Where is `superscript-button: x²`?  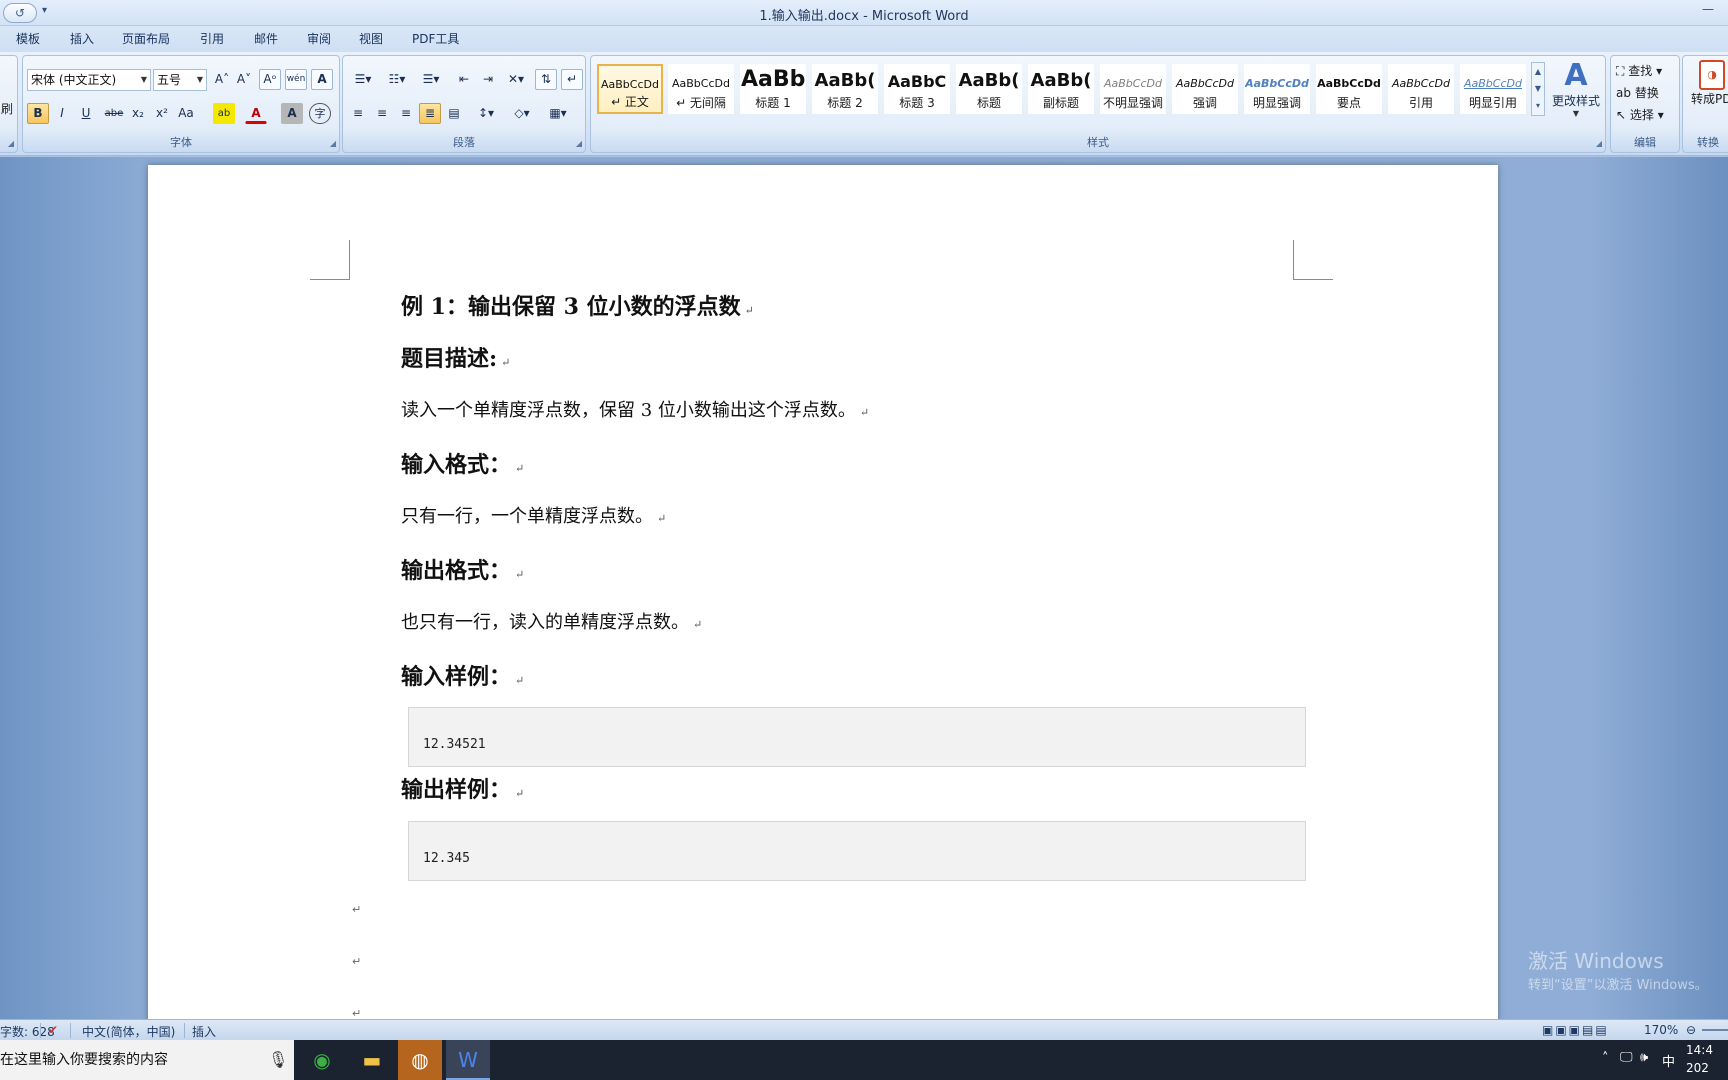 superscript-button: x² is located at coordinates (162, 113).